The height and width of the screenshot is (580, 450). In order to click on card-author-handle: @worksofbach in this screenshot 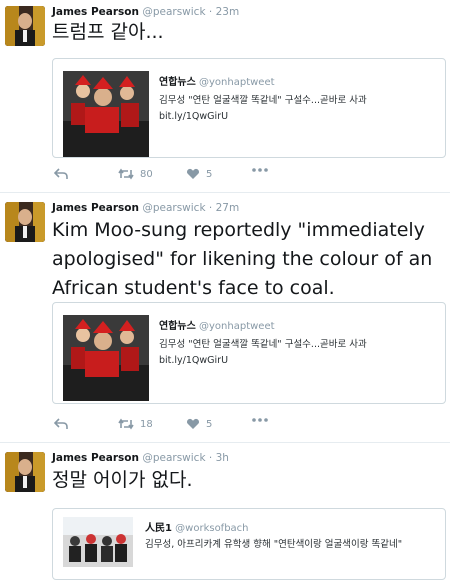, I will do `click(211, 528)`.